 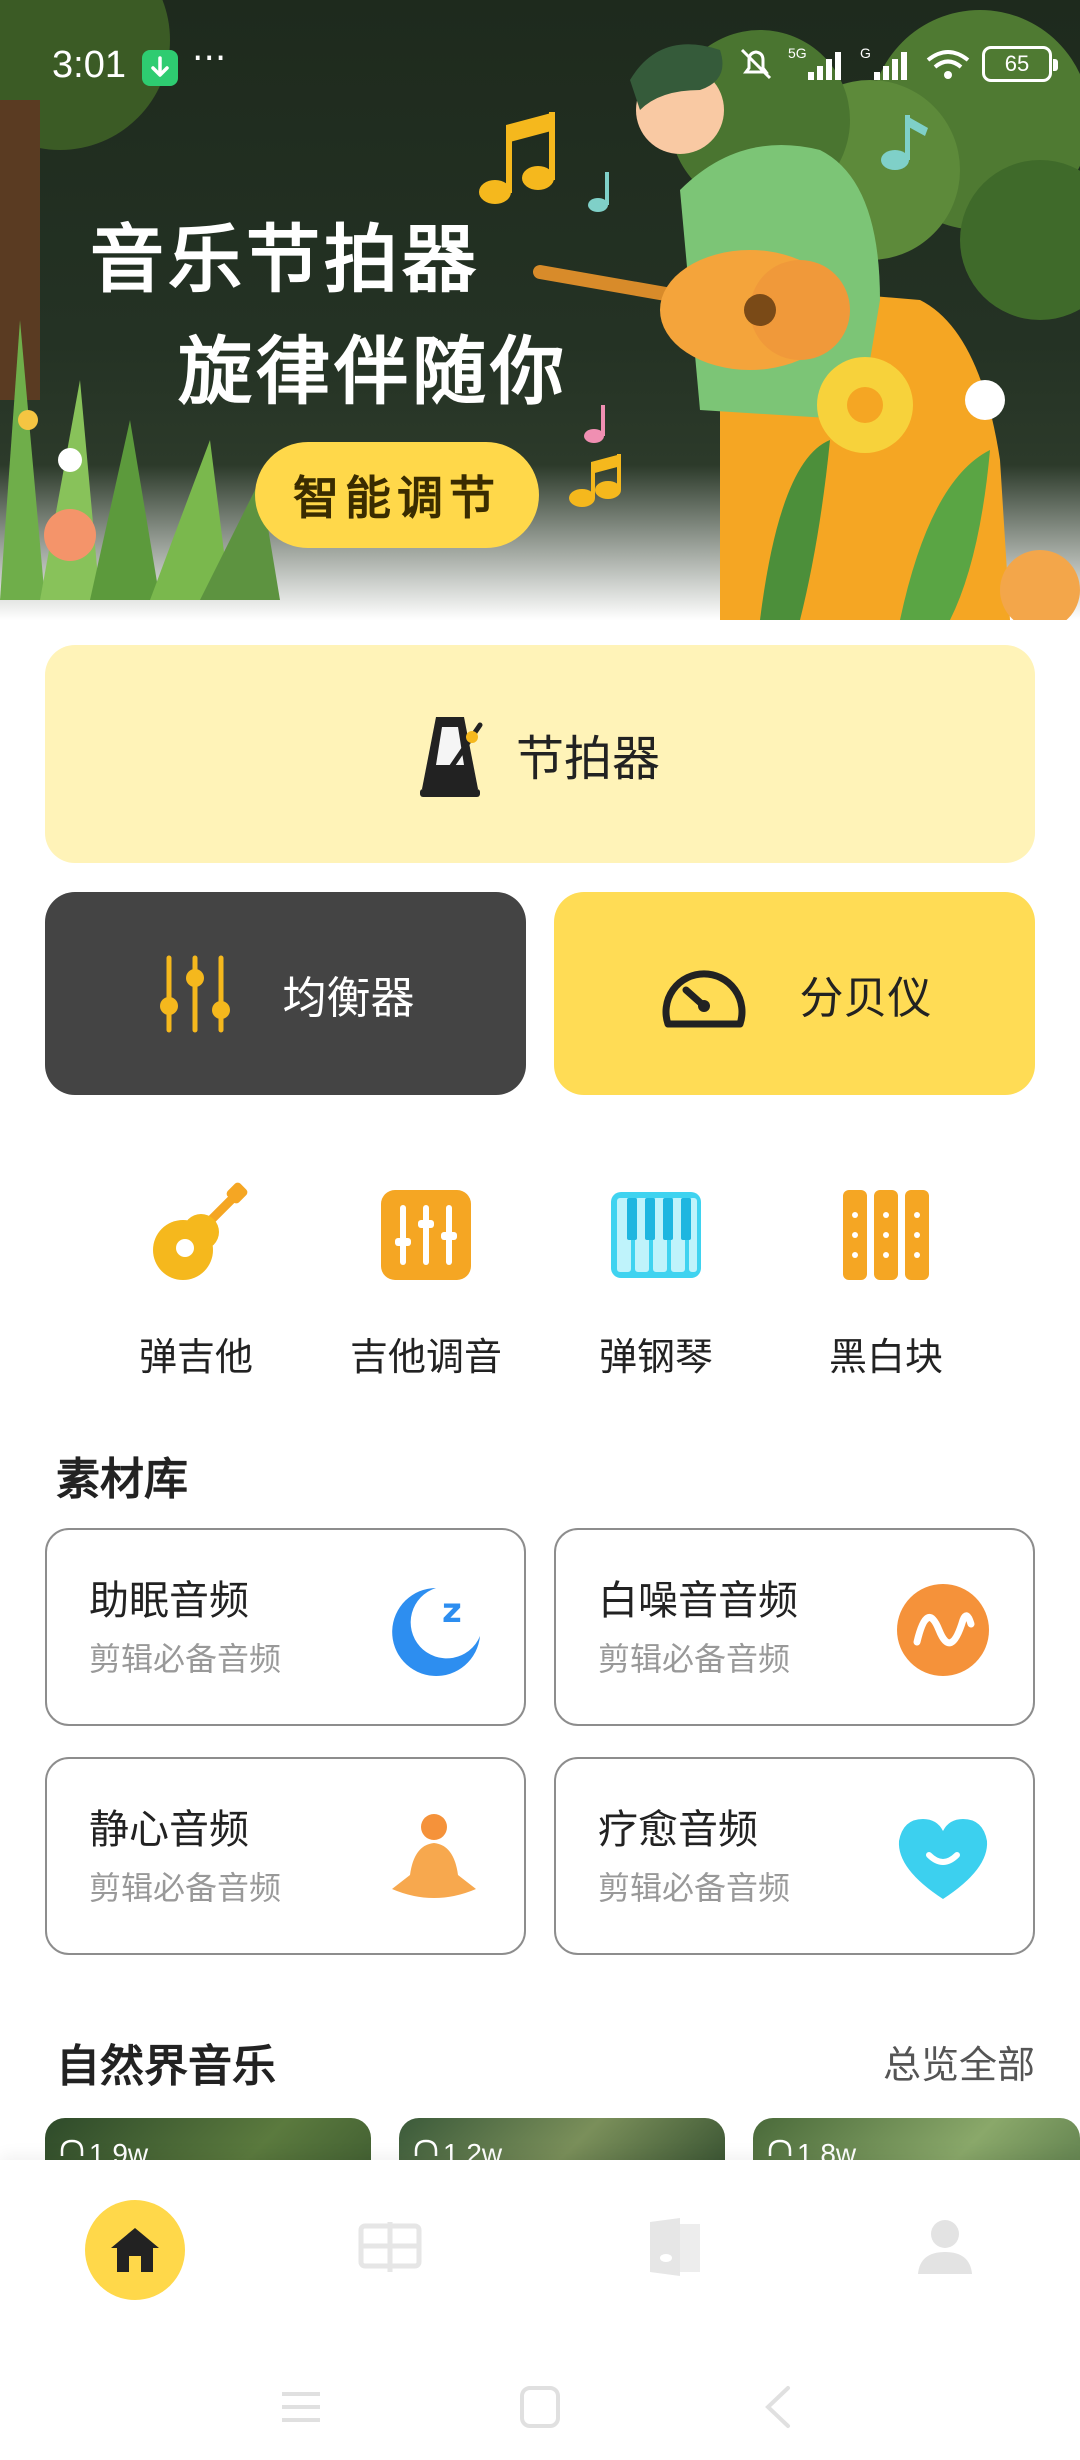 What do you see at coordinates (656, 1280) in the screenshot?
I see `tool-piano: 弹钢琴` at bounding box center [656, 1280].